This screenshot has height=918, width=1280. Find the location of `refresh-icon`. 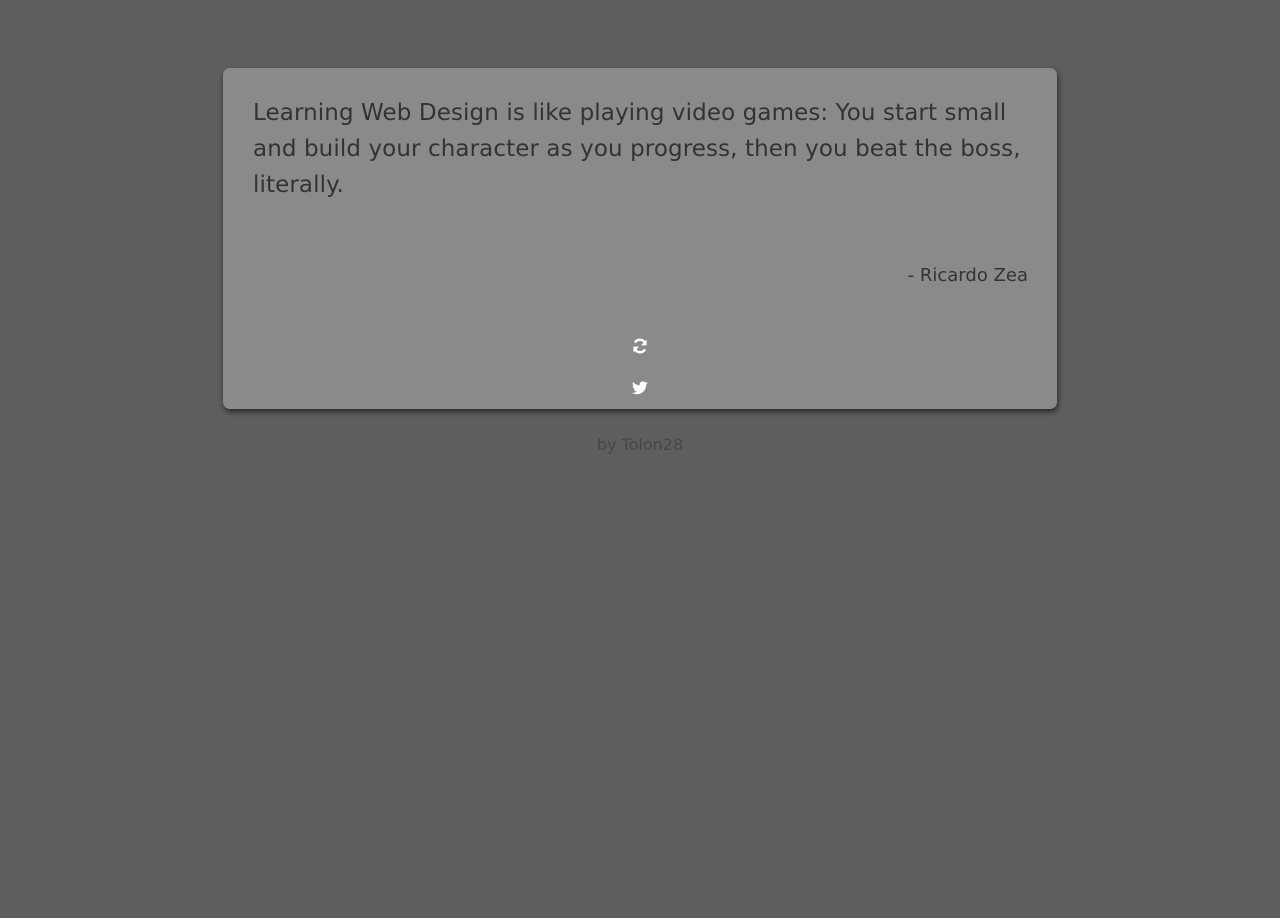

refresh-icon is located at coordinates (640, 346).